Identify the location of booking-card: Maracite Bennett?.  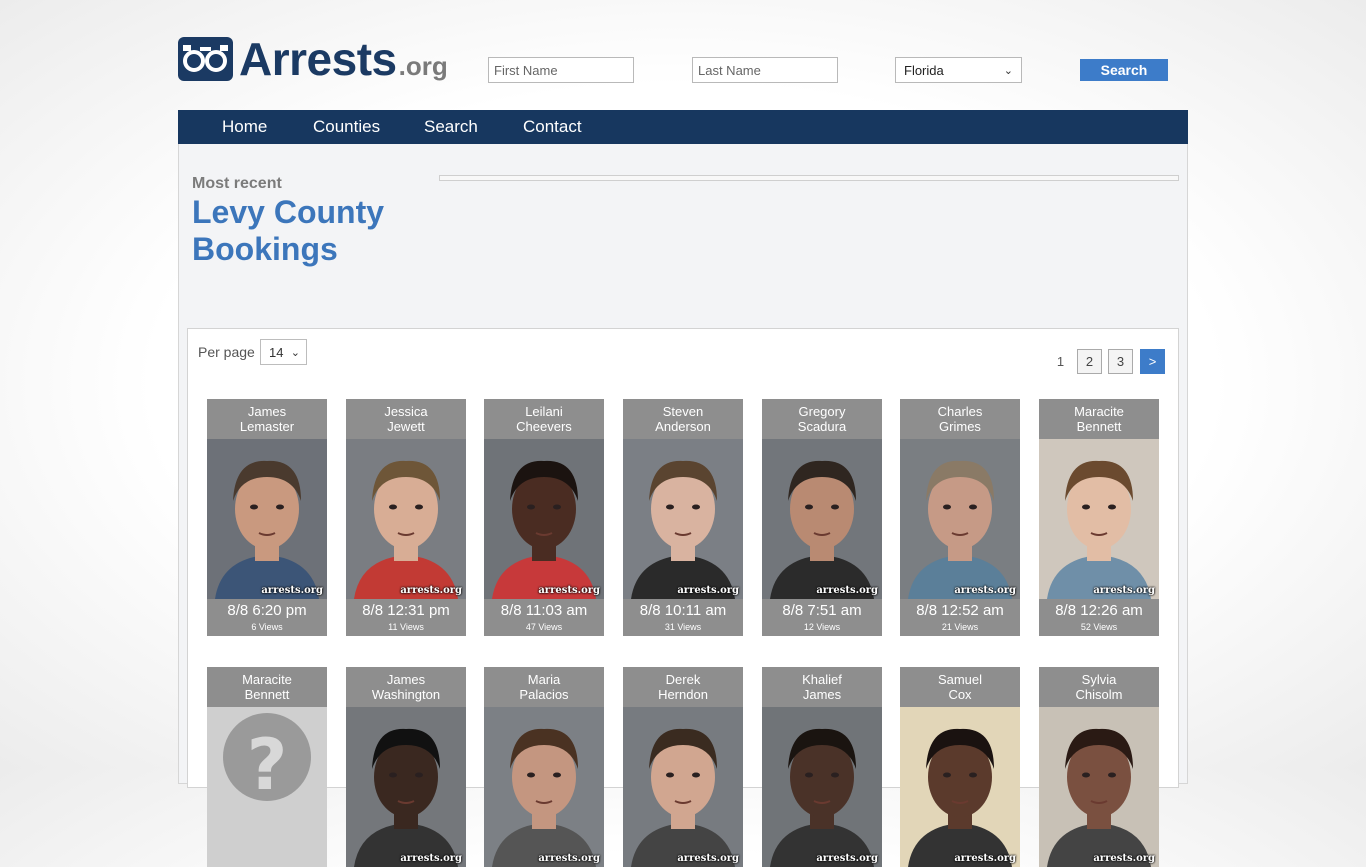
(267, 767).